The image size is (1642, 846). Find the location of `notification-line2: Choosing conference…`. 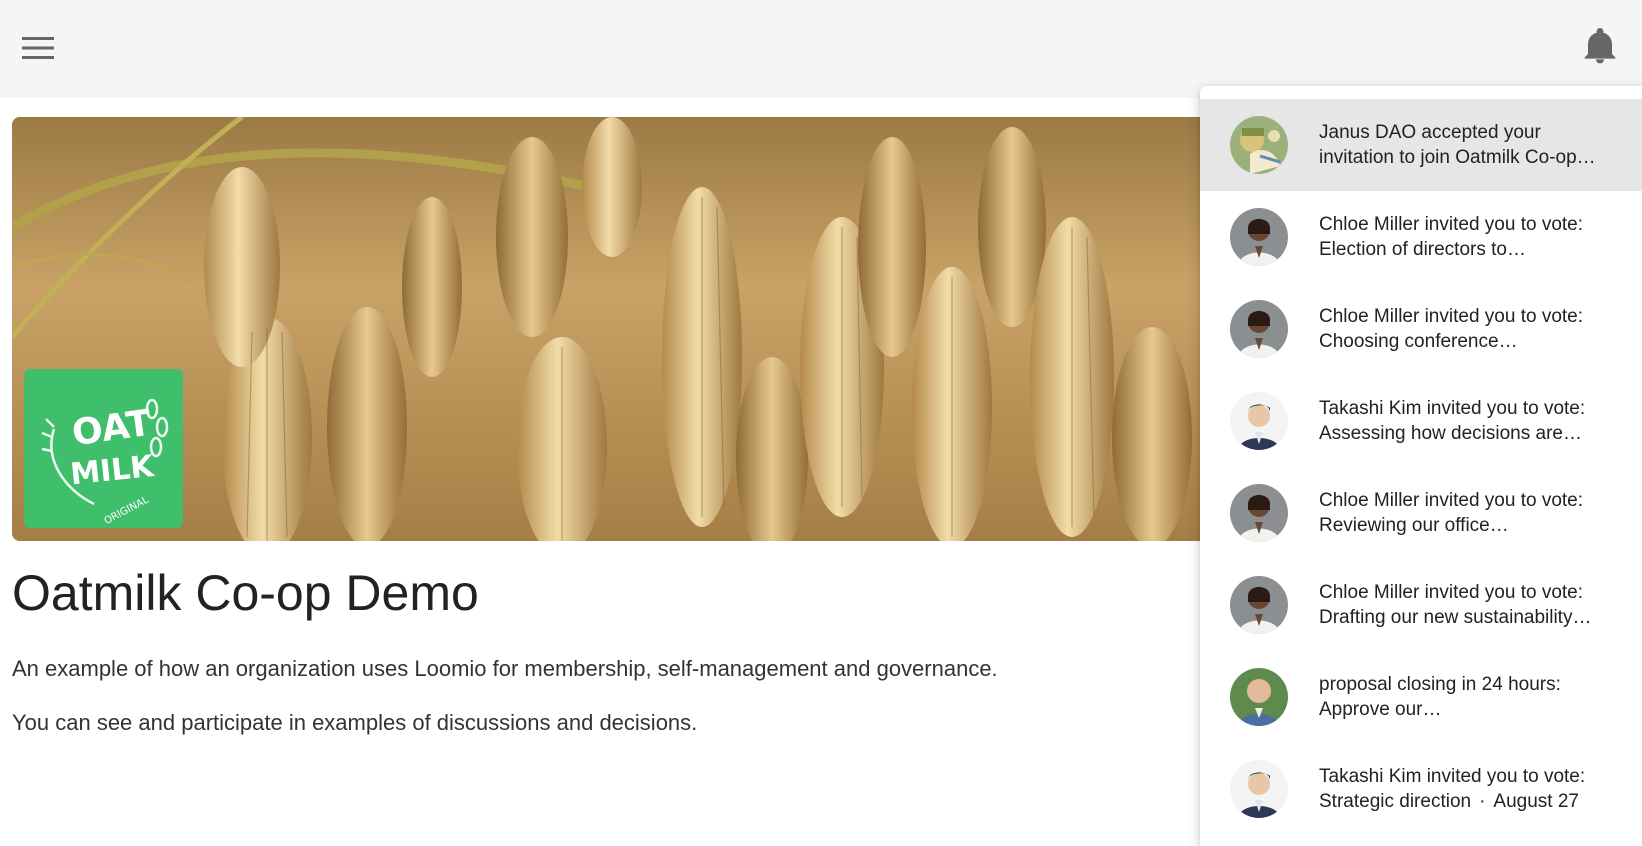

notification-line2: Choosing conference… is located at coordinates (1418, 341).